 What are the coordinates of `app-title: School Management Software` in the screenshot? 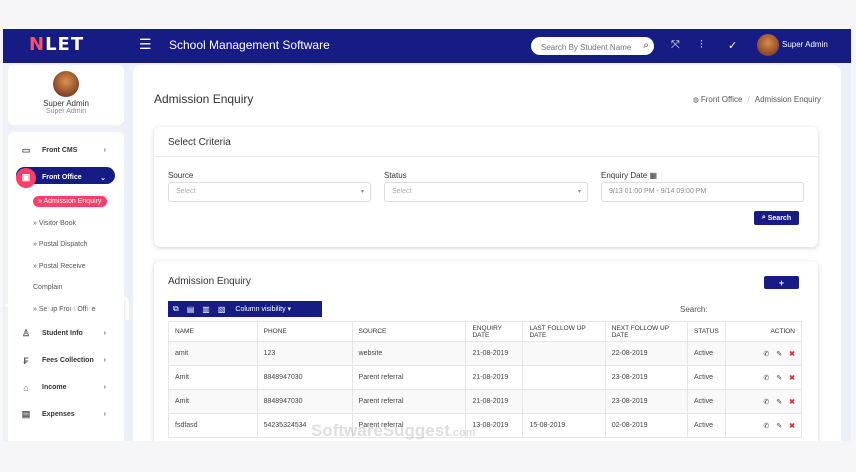 It's located at (249, 45).